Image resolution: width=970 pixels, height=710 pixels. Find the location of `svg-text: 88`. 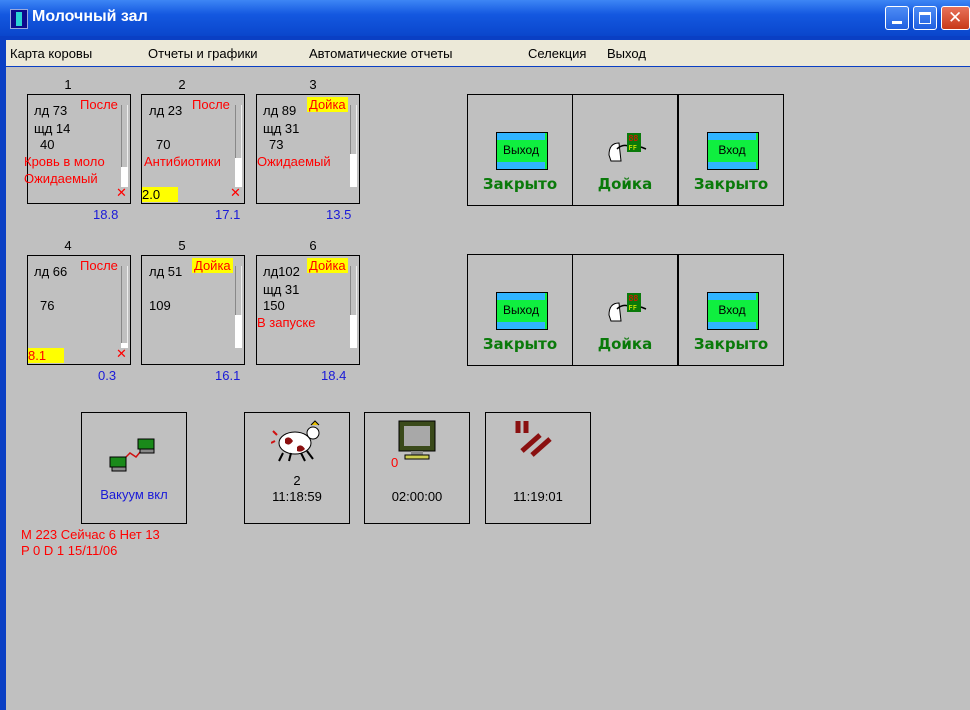

svg-text: 88 is located at coordinates (634, 298).